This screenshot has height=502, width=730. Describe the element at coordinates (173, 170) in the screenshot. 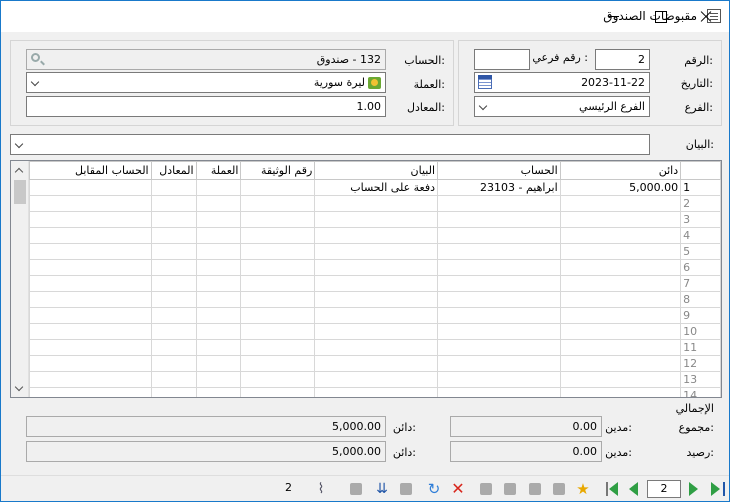

I see `col-header-rate: المعادل` at that location.